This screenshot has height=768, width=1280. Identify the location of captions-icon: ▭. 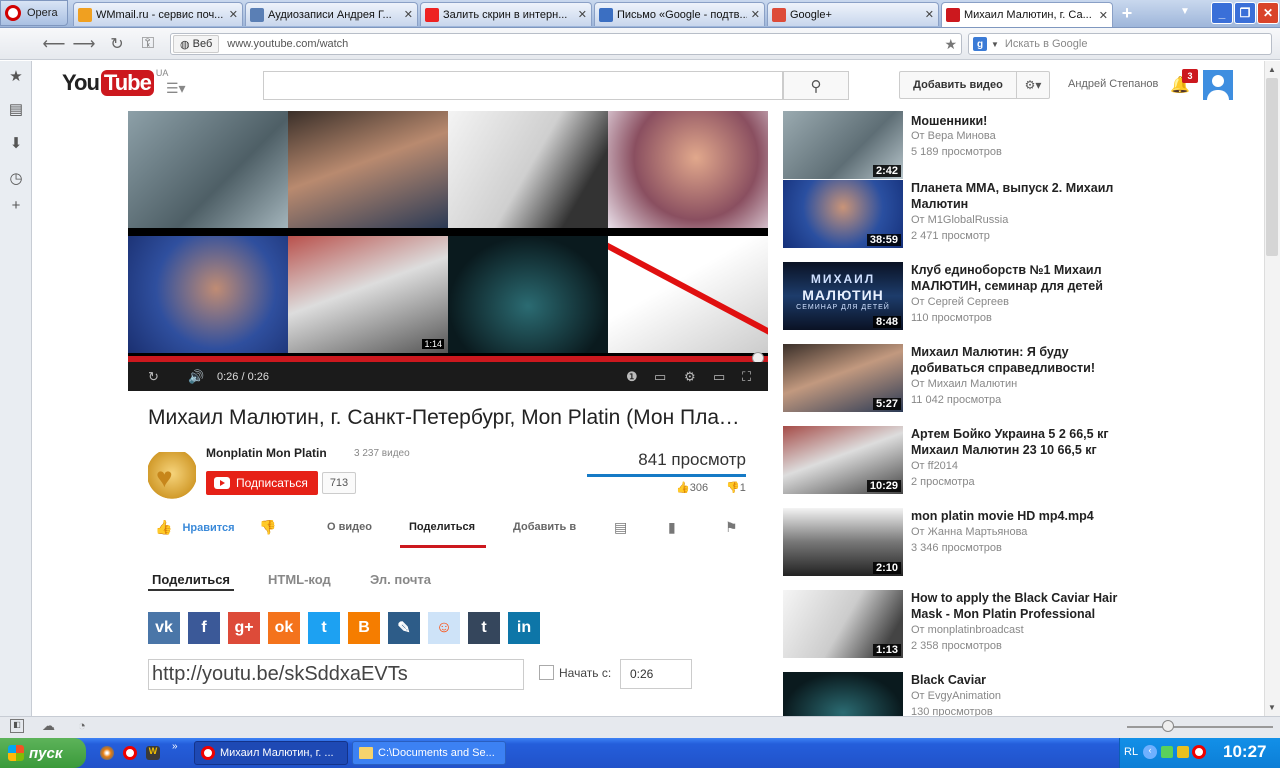
(660, 377).